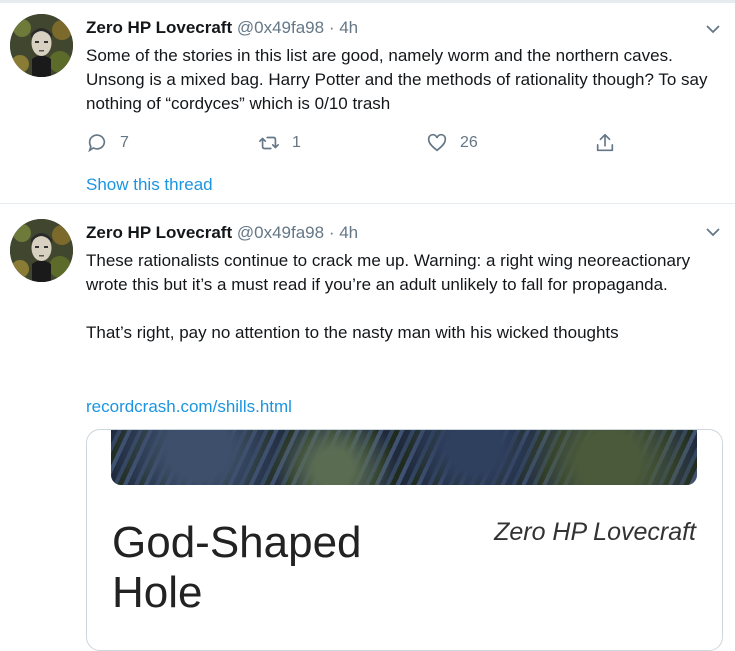  What do you see at coordinates (97, 143) in the screenshot?
I see `speech-bubble-icon` at bounding box center [97, 143].